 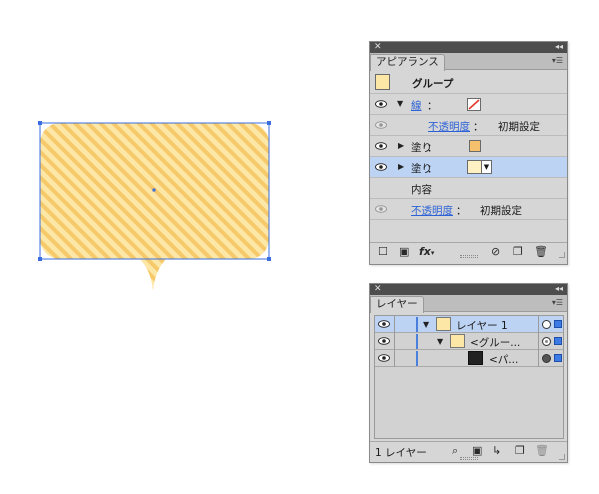 I want to click on fill-dropdown-button: ▼, so click(x=486, y=167).